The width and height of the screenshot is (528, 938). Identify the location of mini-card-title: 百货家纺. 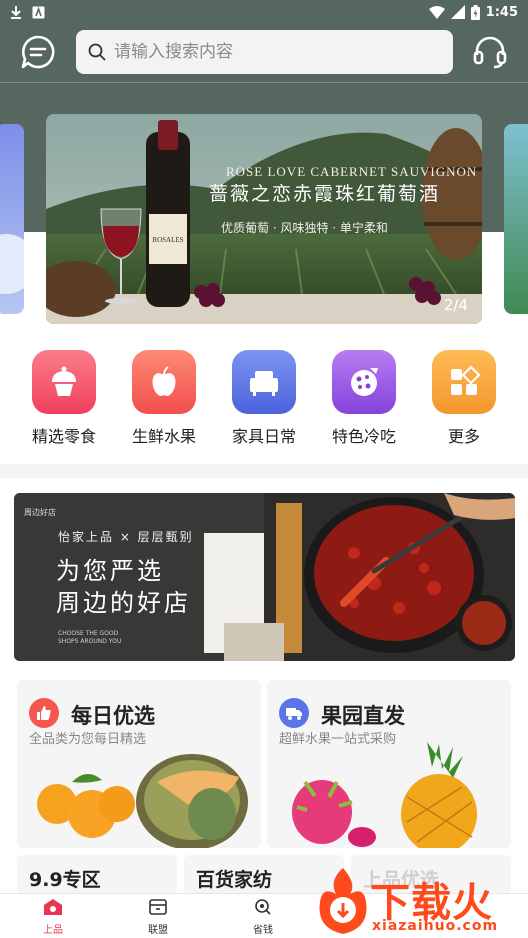
(234, 880).